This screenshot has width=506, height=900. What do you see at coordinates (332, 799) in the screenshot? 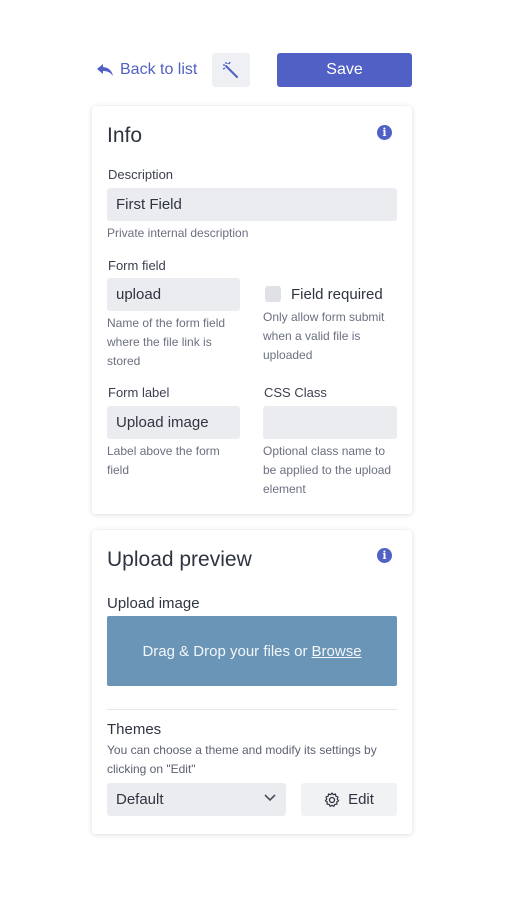
I see `gear-icon` at bounding box center [332, 799].